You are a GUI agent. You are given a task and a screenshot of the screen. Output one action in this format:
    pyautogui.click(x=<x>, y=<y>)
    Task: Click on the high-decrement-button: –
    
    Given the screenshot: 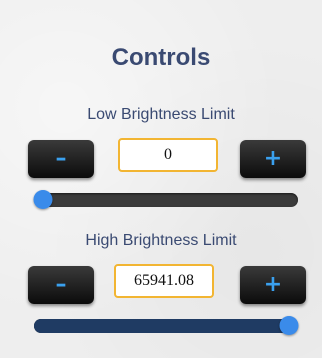 What is the action you would take?
    pyautogui.click(x=61, y=285)
    